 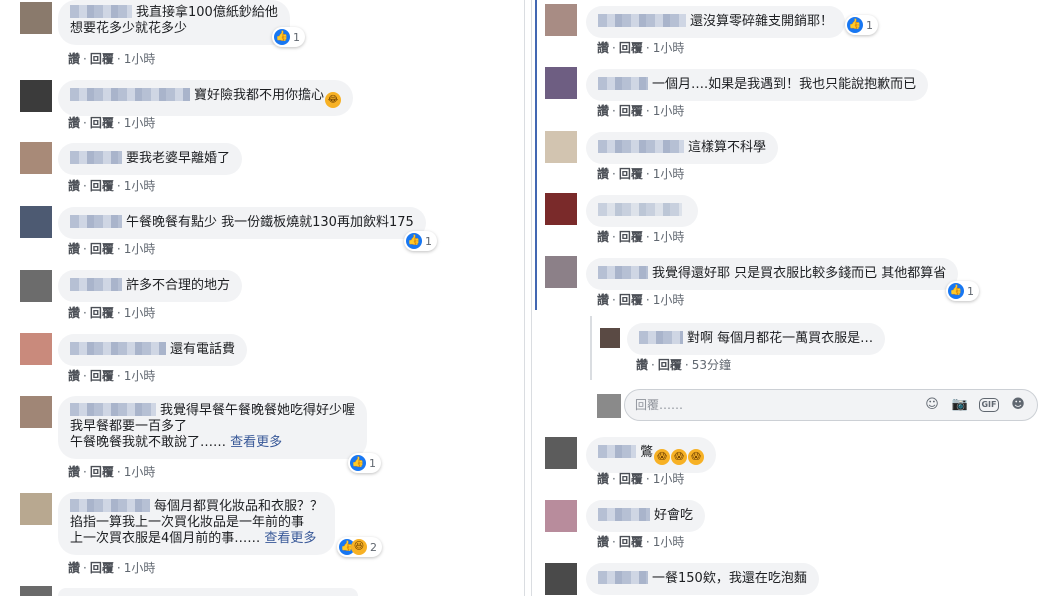 What do you see at coordinates (711, 365) in the screenshot?
I see `timestamp: 53分鐘` at bounding box center [711, 365].